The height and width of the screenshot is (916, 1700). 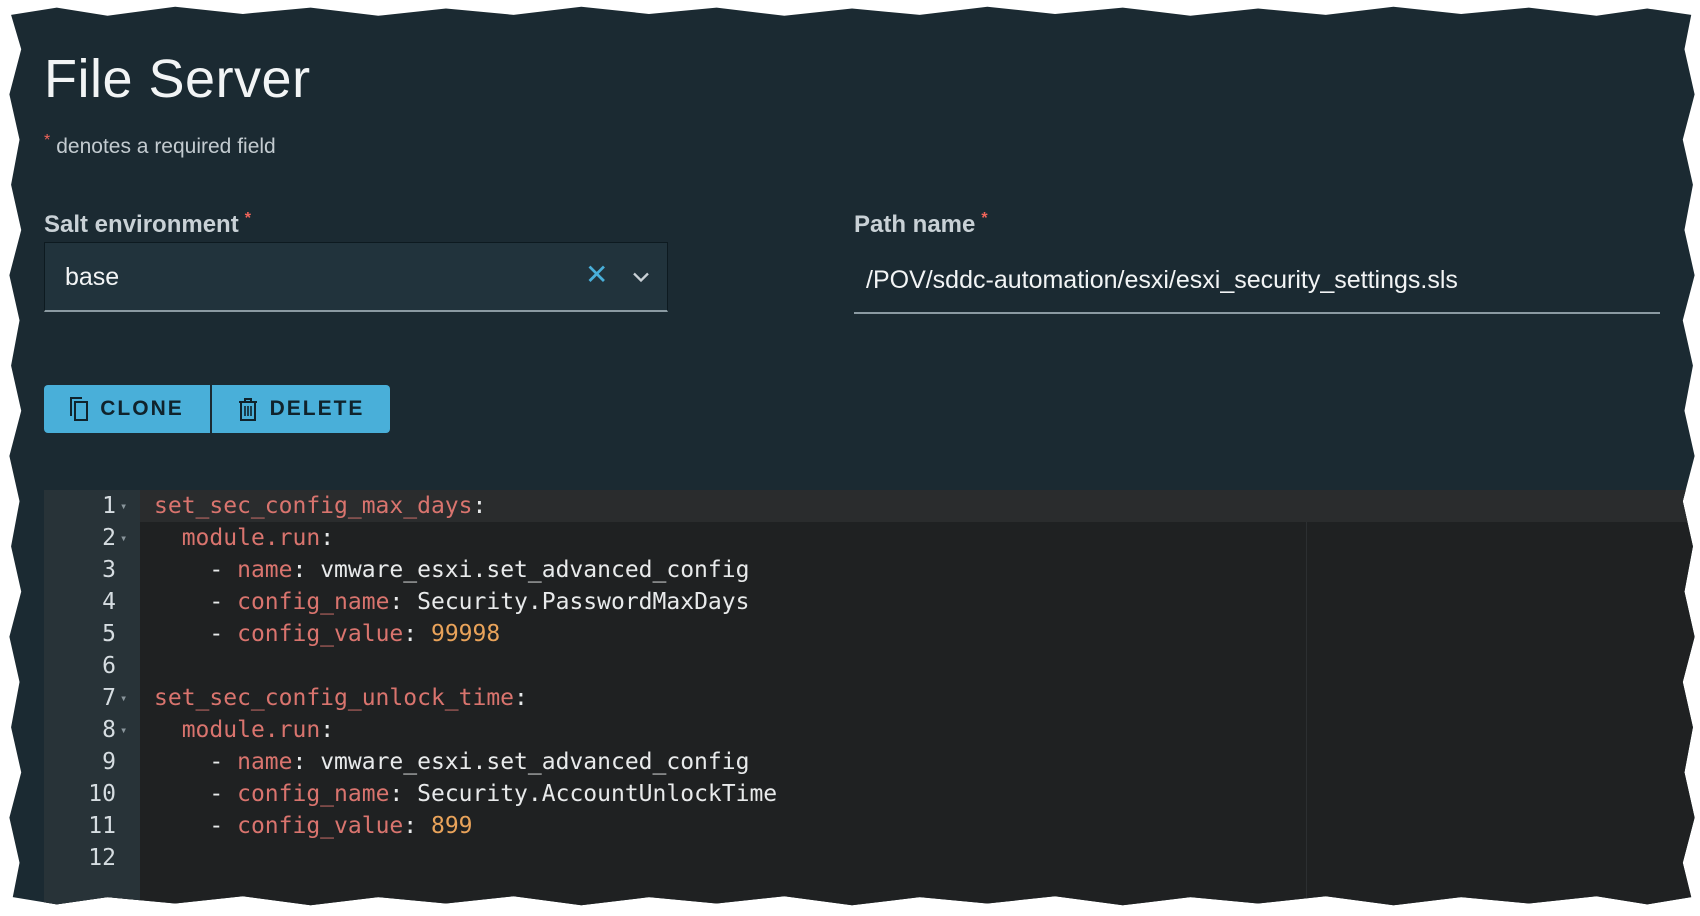 What do you see at coordinates (109, 570) in the screenshot?
I see `line-number: 3` at bounding box center [109, 570].